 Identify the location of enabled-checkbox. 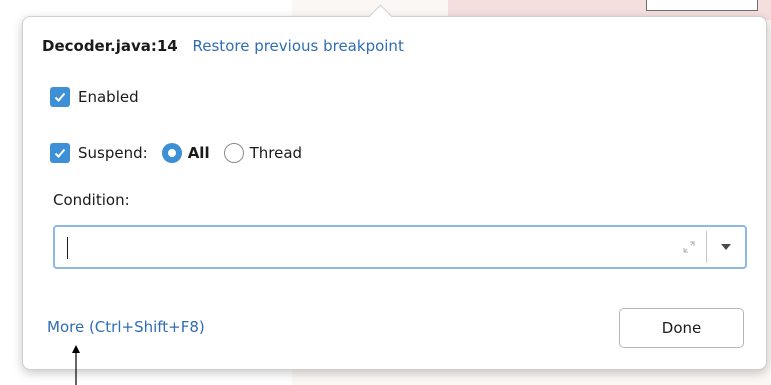
(60, 97).